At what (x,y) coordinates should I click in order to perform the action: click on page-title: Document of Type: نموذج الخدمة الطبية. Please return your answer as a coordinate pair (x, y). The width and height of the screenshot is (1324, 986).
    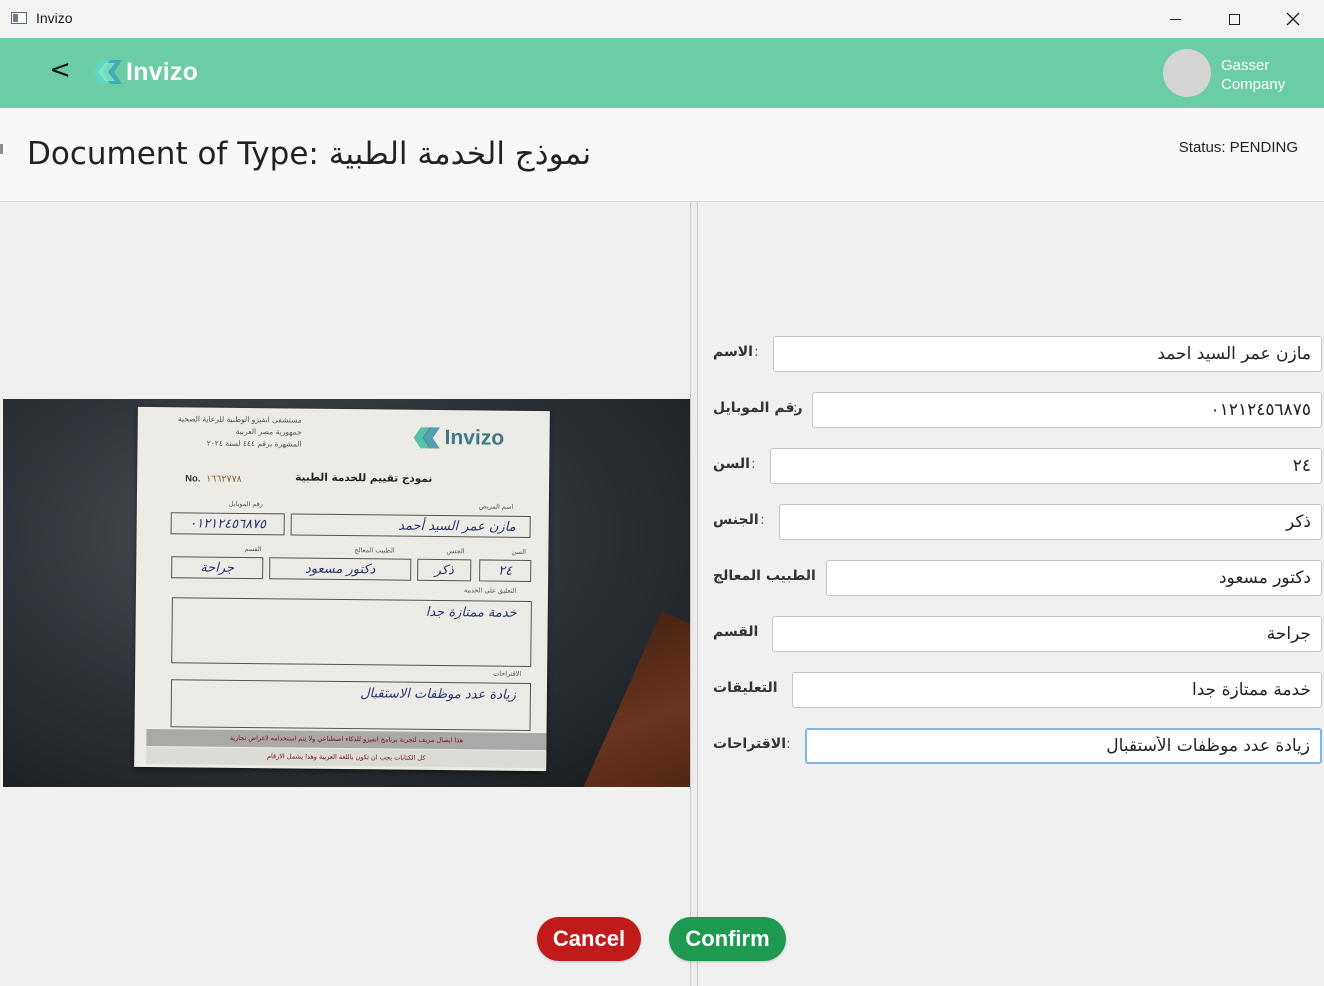
    Looking at the image, I should click on (309, 154).